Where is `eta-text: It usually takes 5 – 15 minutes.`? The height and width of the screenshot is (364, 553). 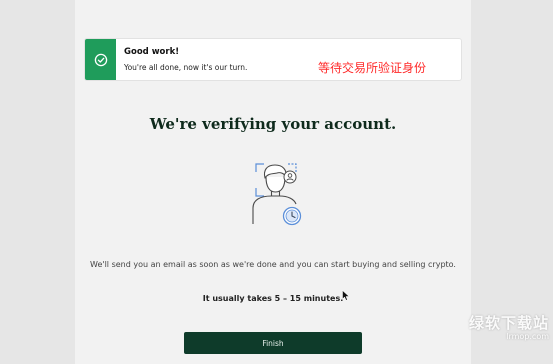 eta-text: It usually takes 5 – 15 minutes. is located at coordinates (273, 298).